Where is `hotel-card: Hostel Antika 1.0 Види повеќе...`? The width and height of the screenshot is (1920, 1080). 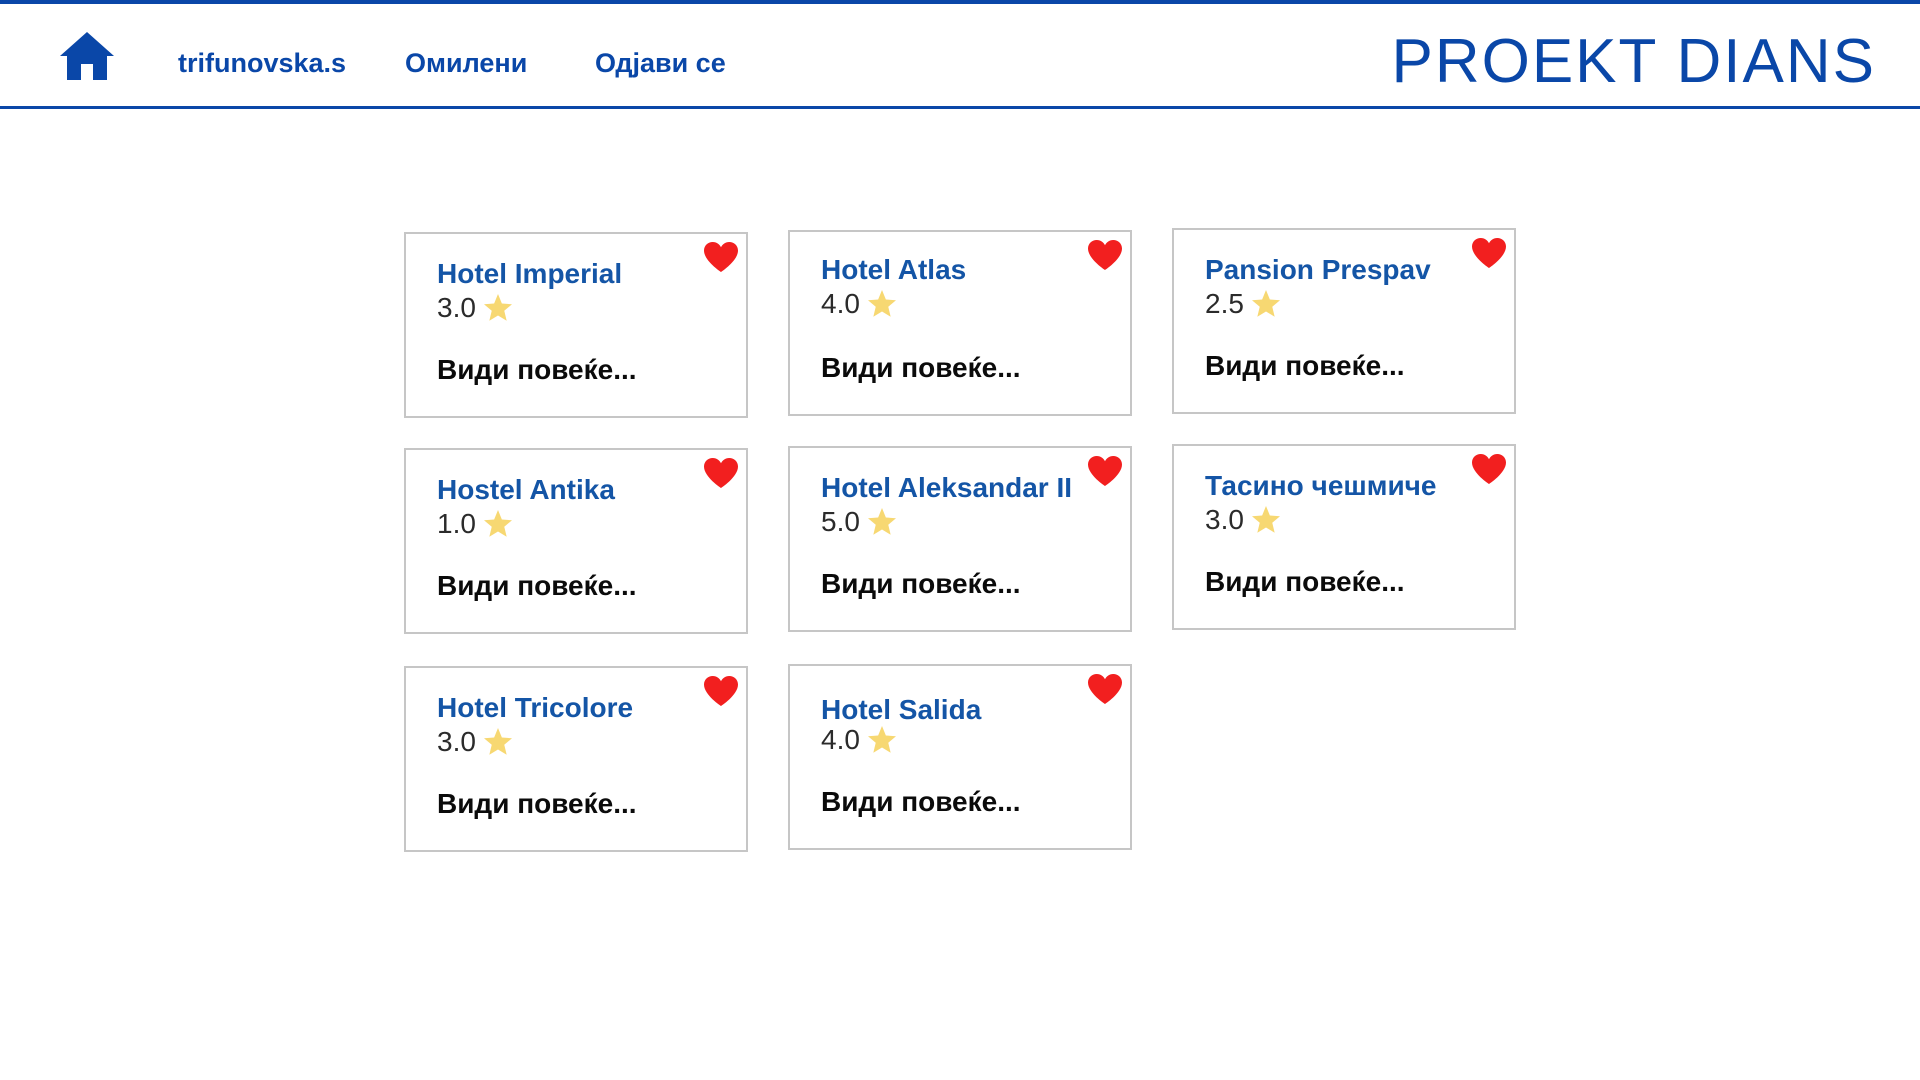 hotel-card: Hostel Antika 1.0 Види повеќе... is located at coordinates (576, 541).